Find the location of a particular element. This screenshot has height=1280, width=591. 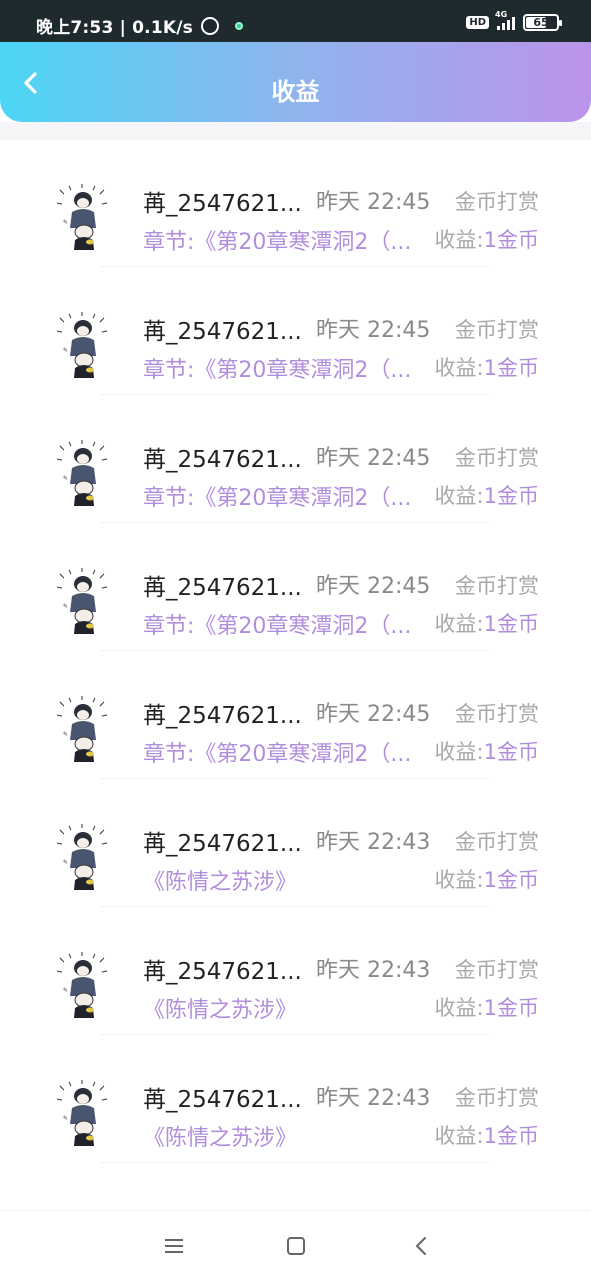

status-bar: 晚上7:53 | 0.1K/s HD 4G 65 is located at coordinates (295, 21).